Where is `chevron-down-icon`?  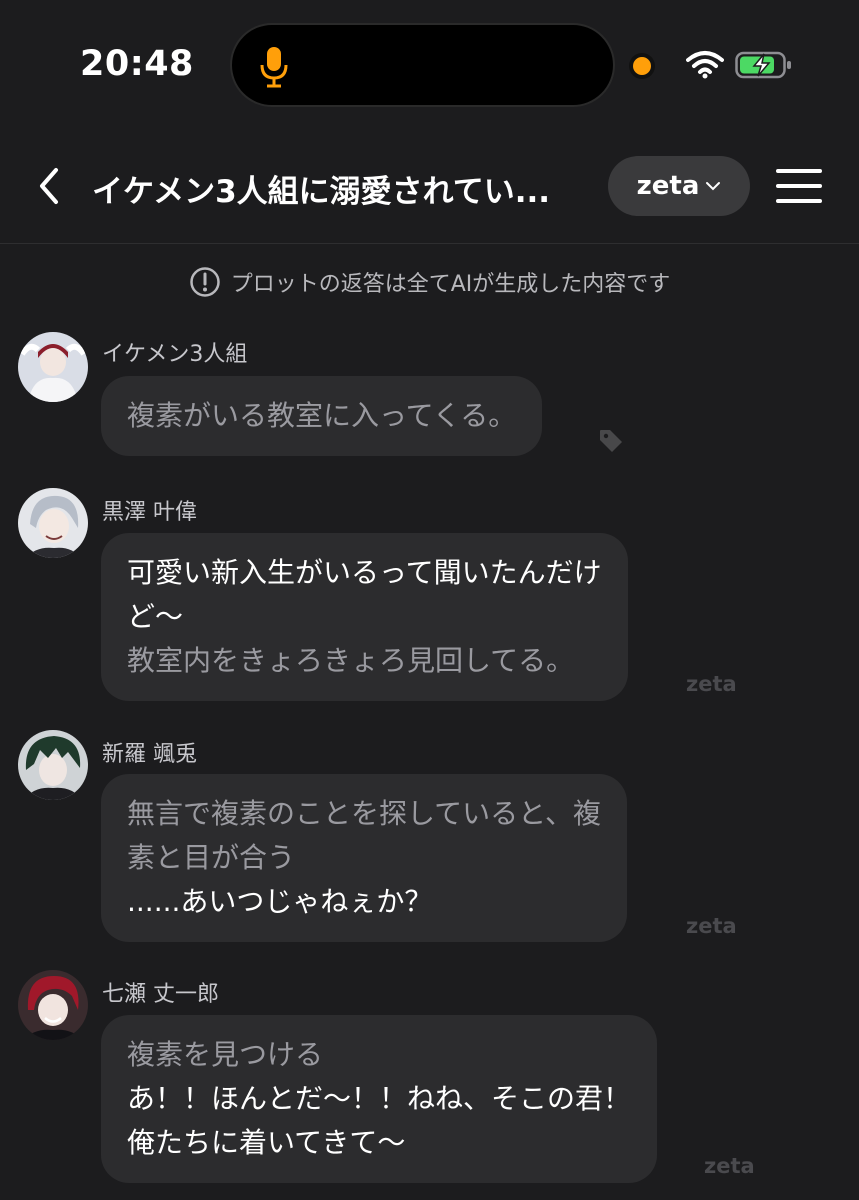 chevron-down-icon is located at coordinates (713, 186).